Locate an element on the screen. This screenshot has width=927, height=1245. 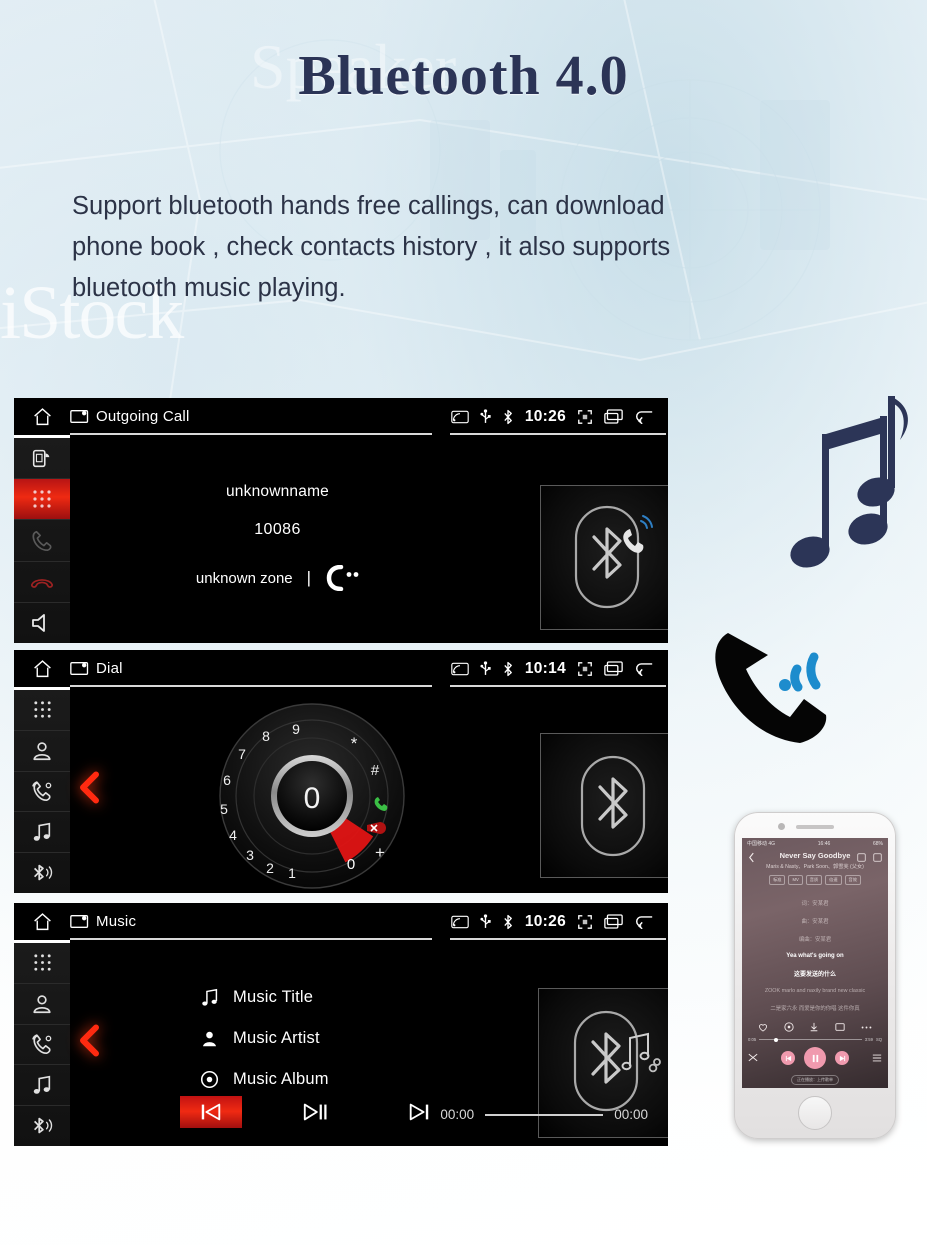
screen-cast-icon is located at coordinates (79, 668).